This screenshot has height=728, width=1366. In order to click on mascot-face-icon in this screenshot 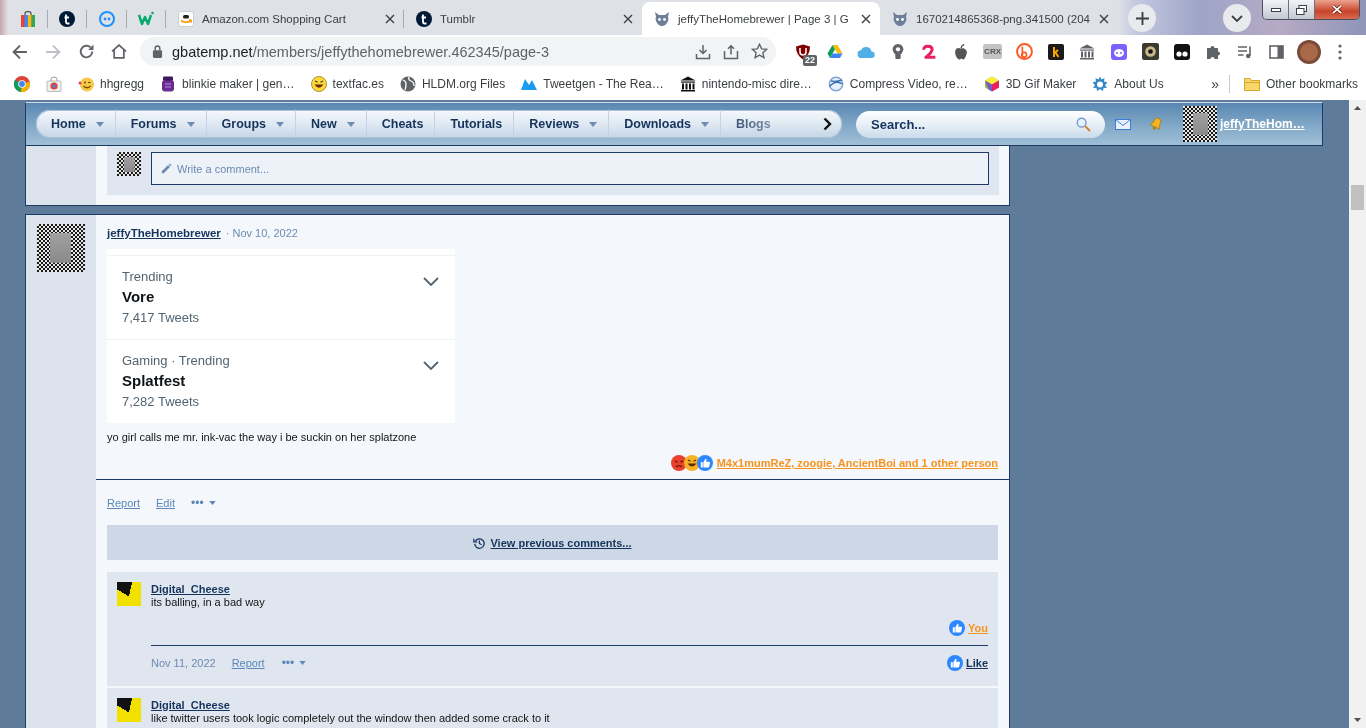, I will do `click(1118, 51)`.